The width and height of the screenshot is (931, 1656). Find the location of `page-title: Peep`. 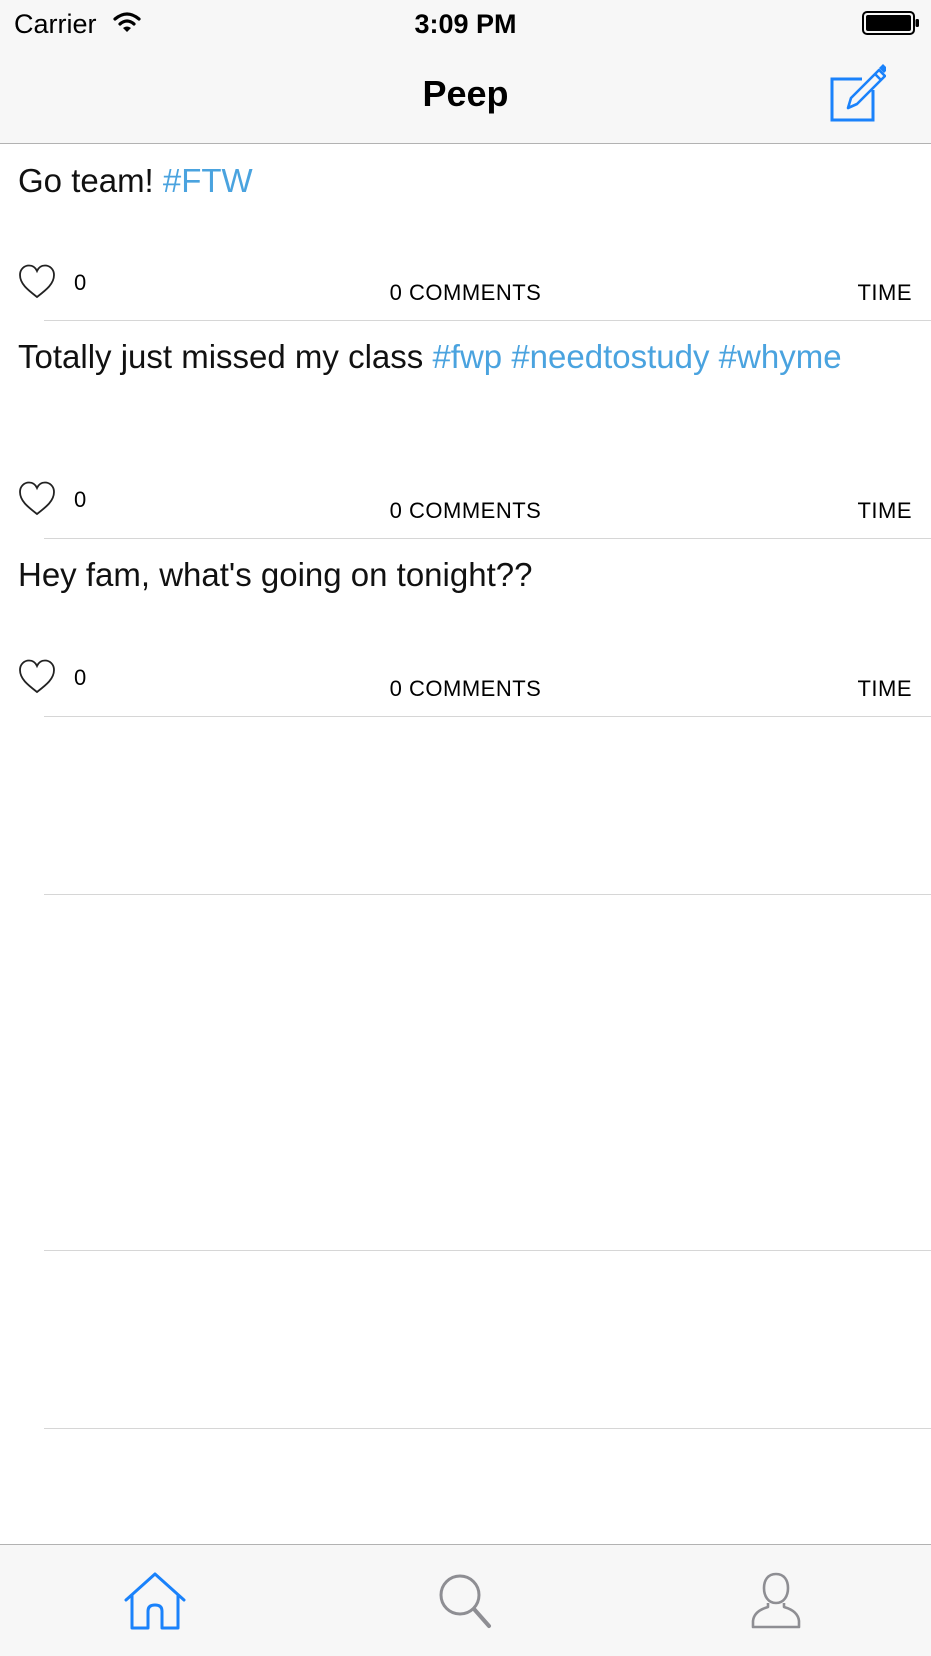

page-title: Peep is located at coordinates (465, 93).